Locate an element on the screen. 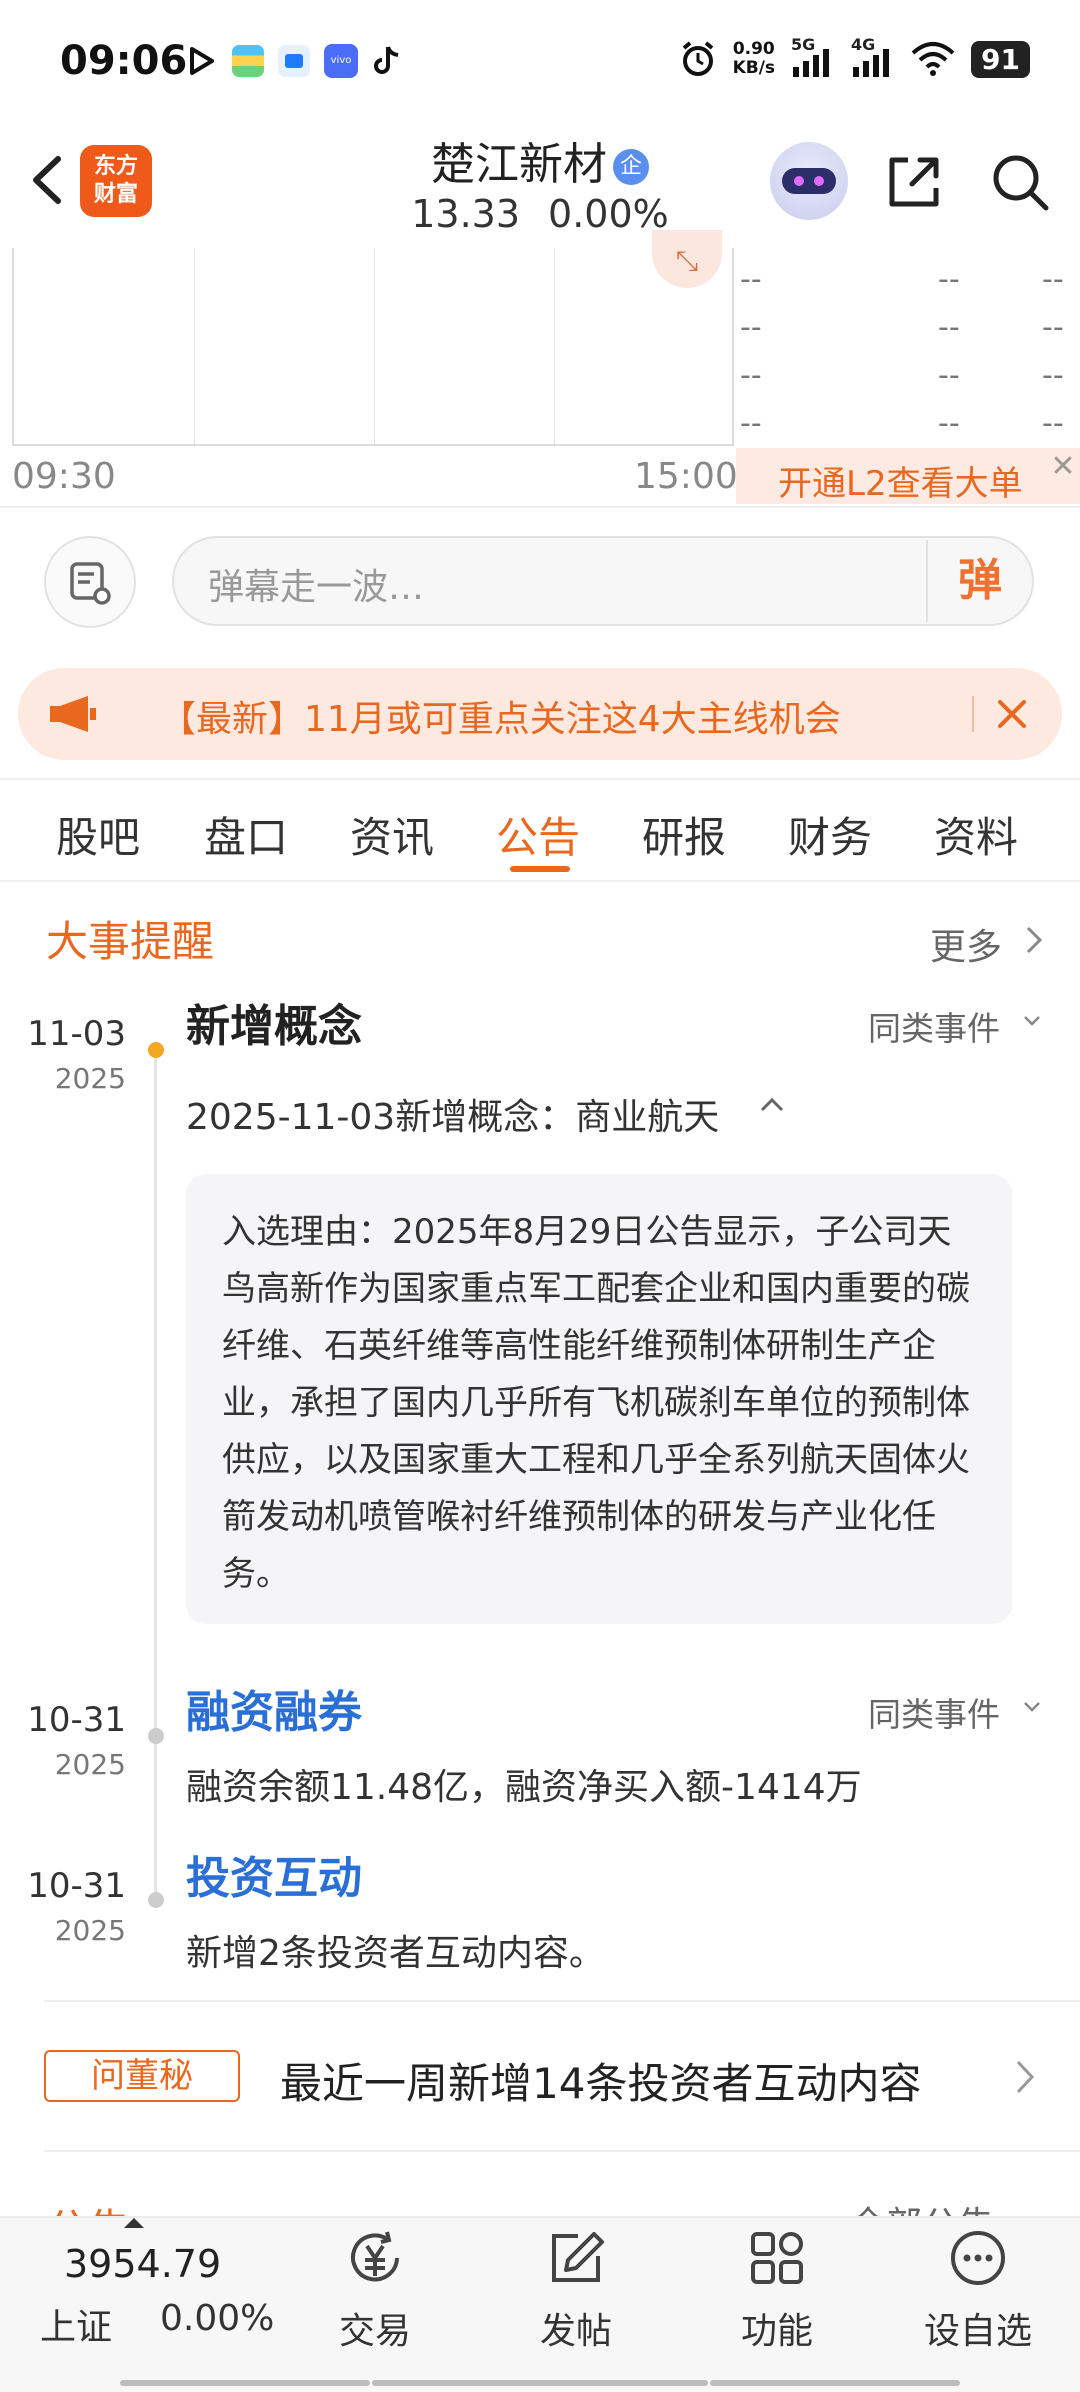 The image size is (1080, 2392). event-detail: 2025-11-03新增概念：商业航天 is located at coordinates (452, 1114).